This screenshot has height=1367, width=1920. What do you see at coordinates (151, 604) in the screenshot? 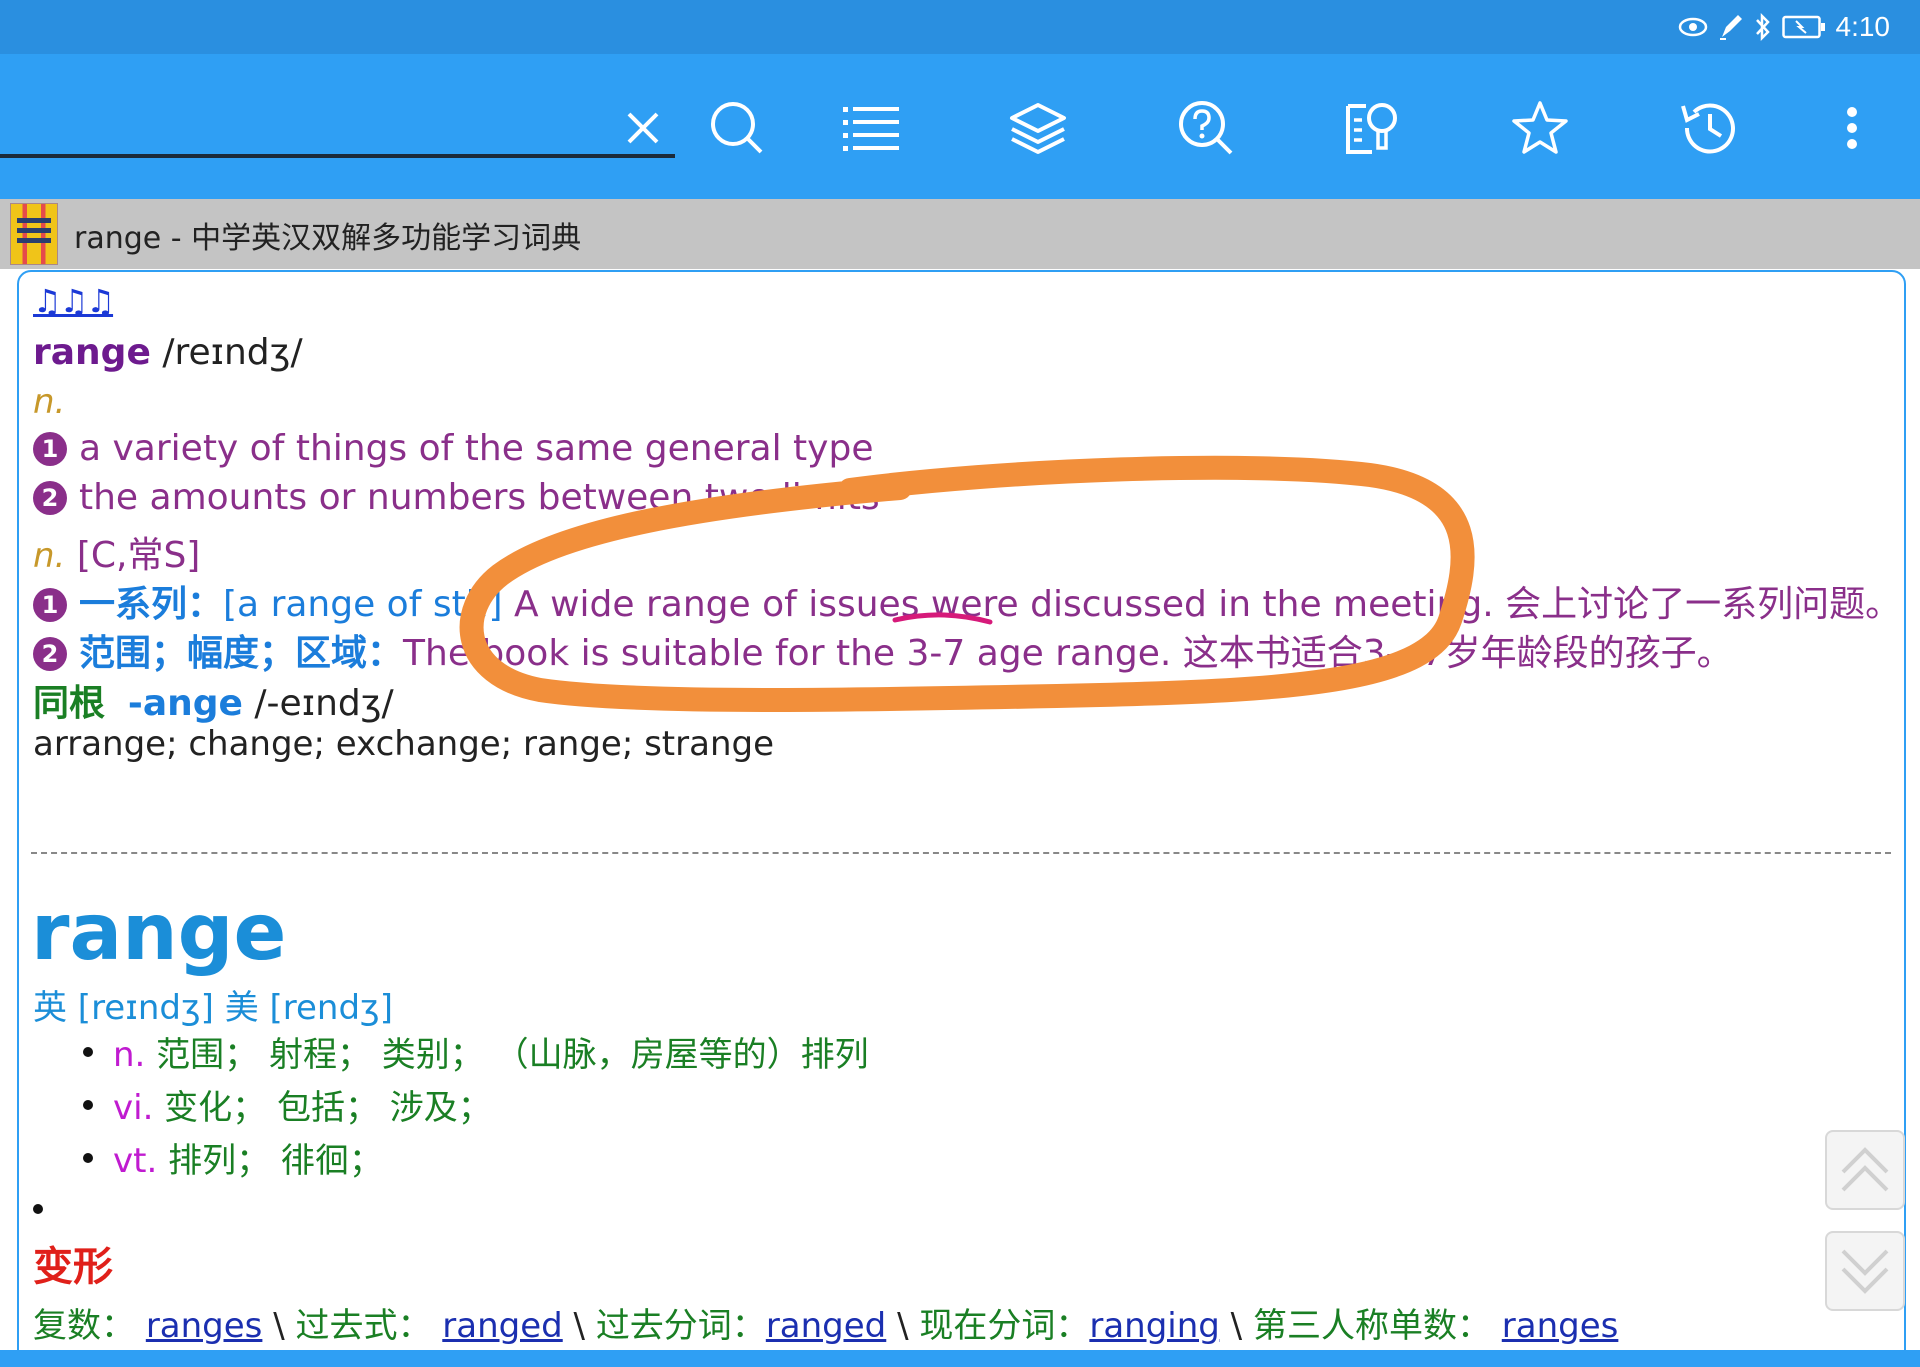
I see `sense-chinese: 一系列：` at bounding box center [151, 604].